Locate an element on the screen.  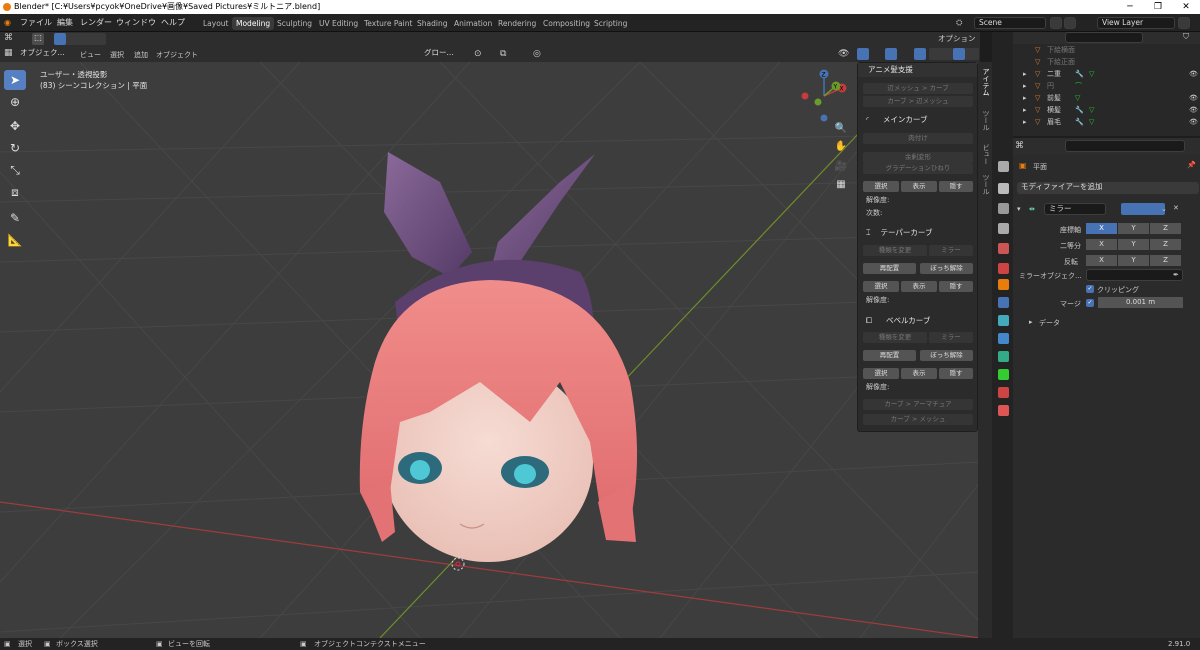
taper-show-button: 表示 is located at coordinates (919, 286).